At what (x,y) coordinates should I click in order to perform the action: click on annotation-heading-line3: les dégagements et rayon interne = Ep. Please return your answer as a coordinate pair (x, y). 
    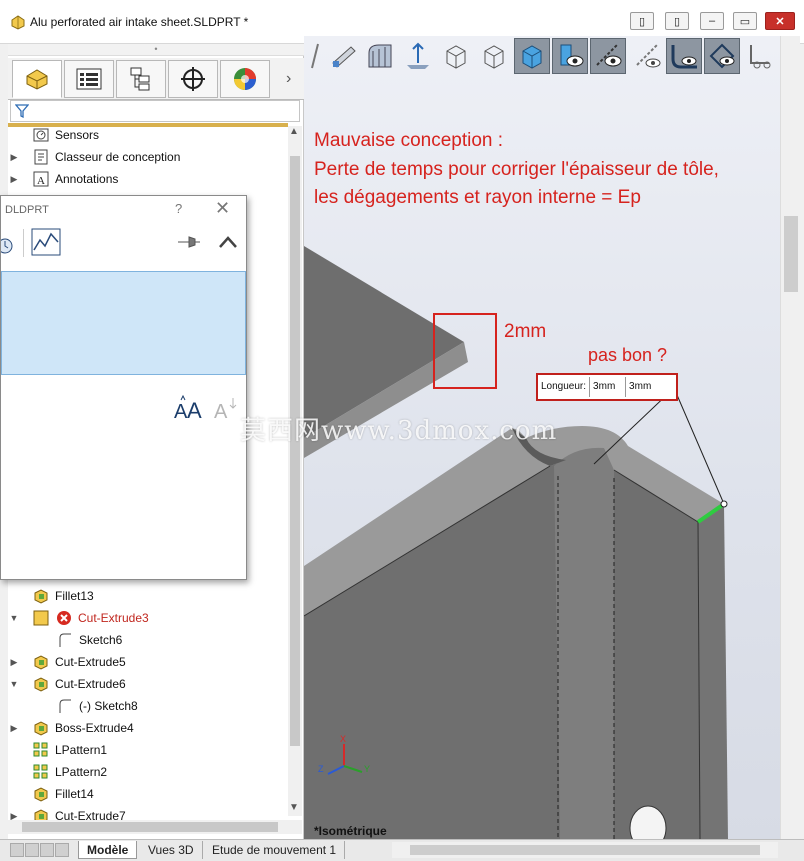
    Looking at the image, I should click on (477, 197).